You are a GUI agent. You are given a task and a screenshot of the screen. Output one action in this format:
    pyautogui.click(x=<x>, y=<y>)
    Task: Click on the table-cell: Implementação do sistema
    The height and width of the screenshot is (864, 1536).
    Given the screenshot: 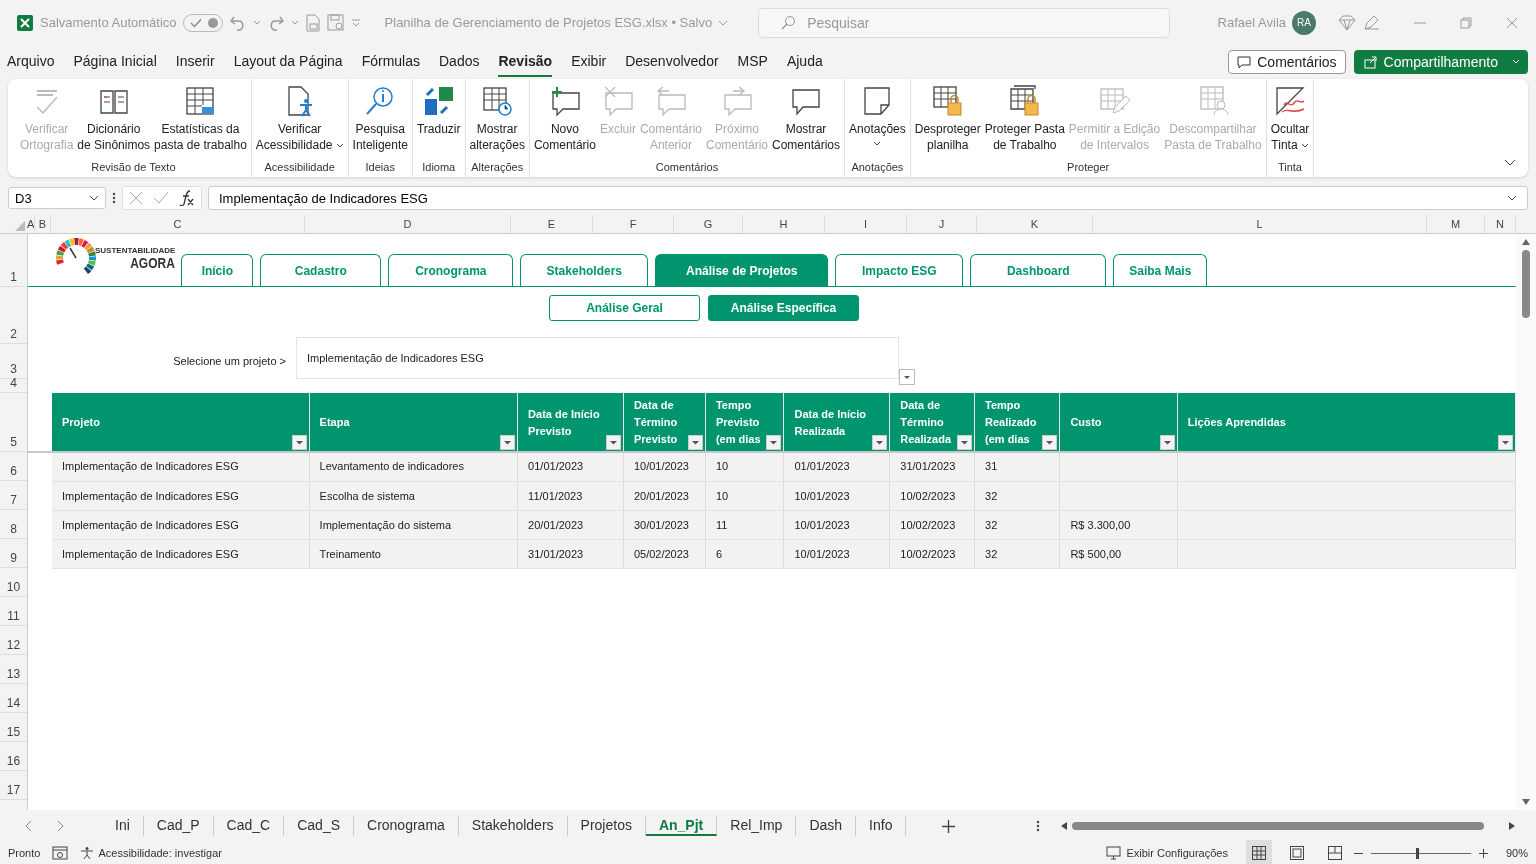 What is the action you would take?
    pyautogui.click(x=385, y=524)
    